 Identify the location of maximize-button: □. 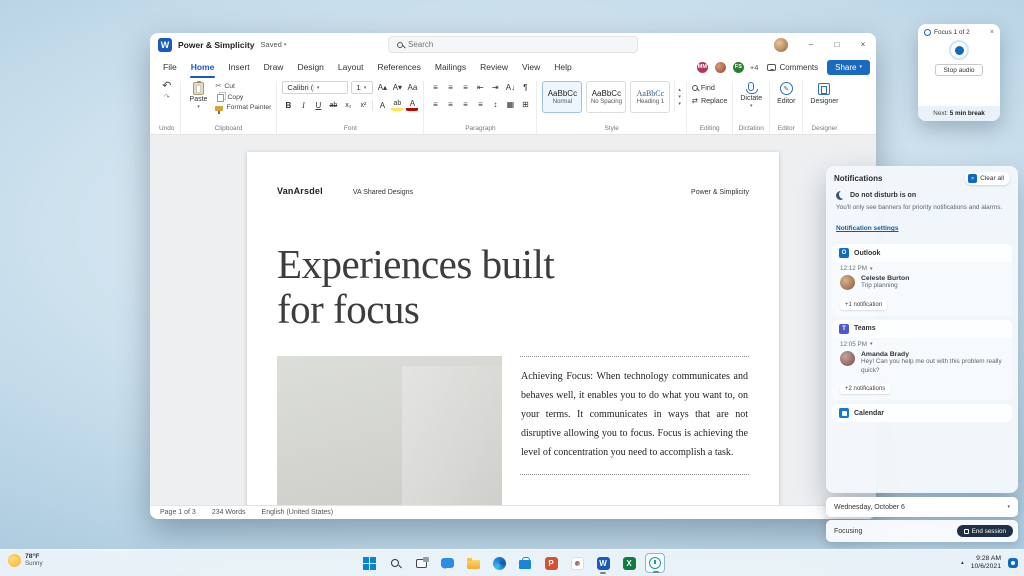
(837, 44).